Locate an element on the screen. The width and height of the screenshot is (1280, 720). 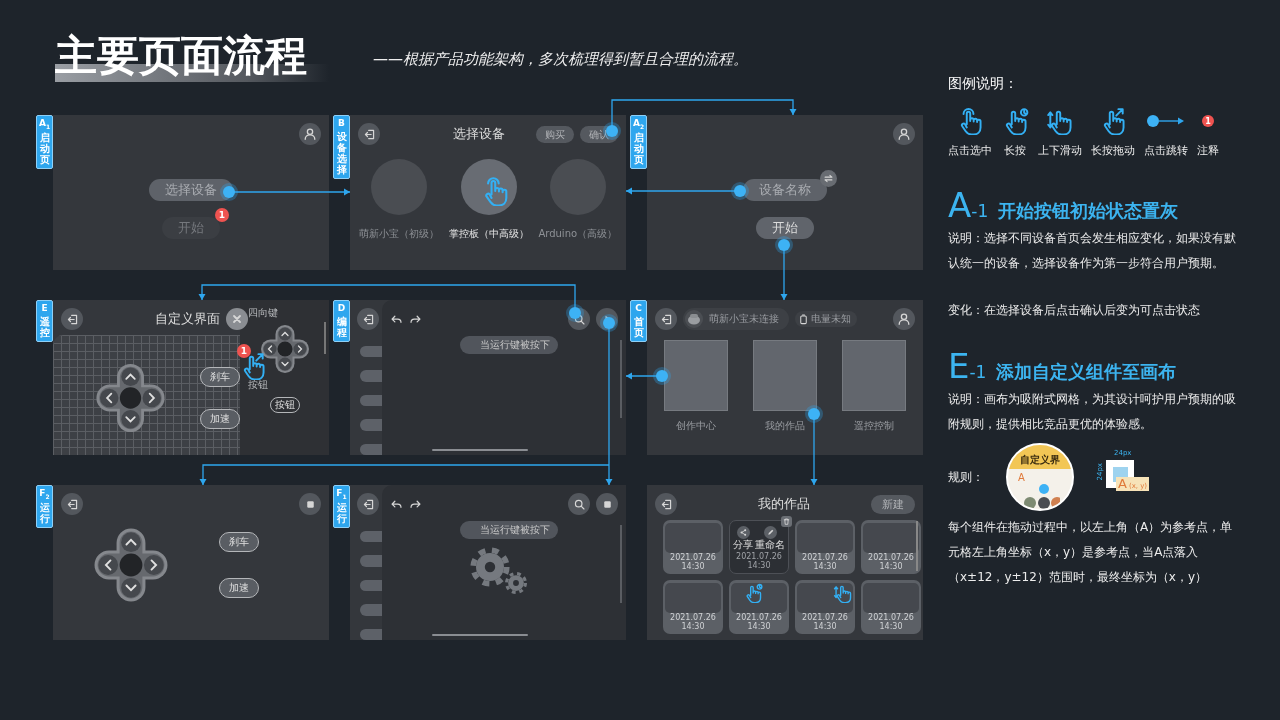
share-button is located at coordinates (743, 532).